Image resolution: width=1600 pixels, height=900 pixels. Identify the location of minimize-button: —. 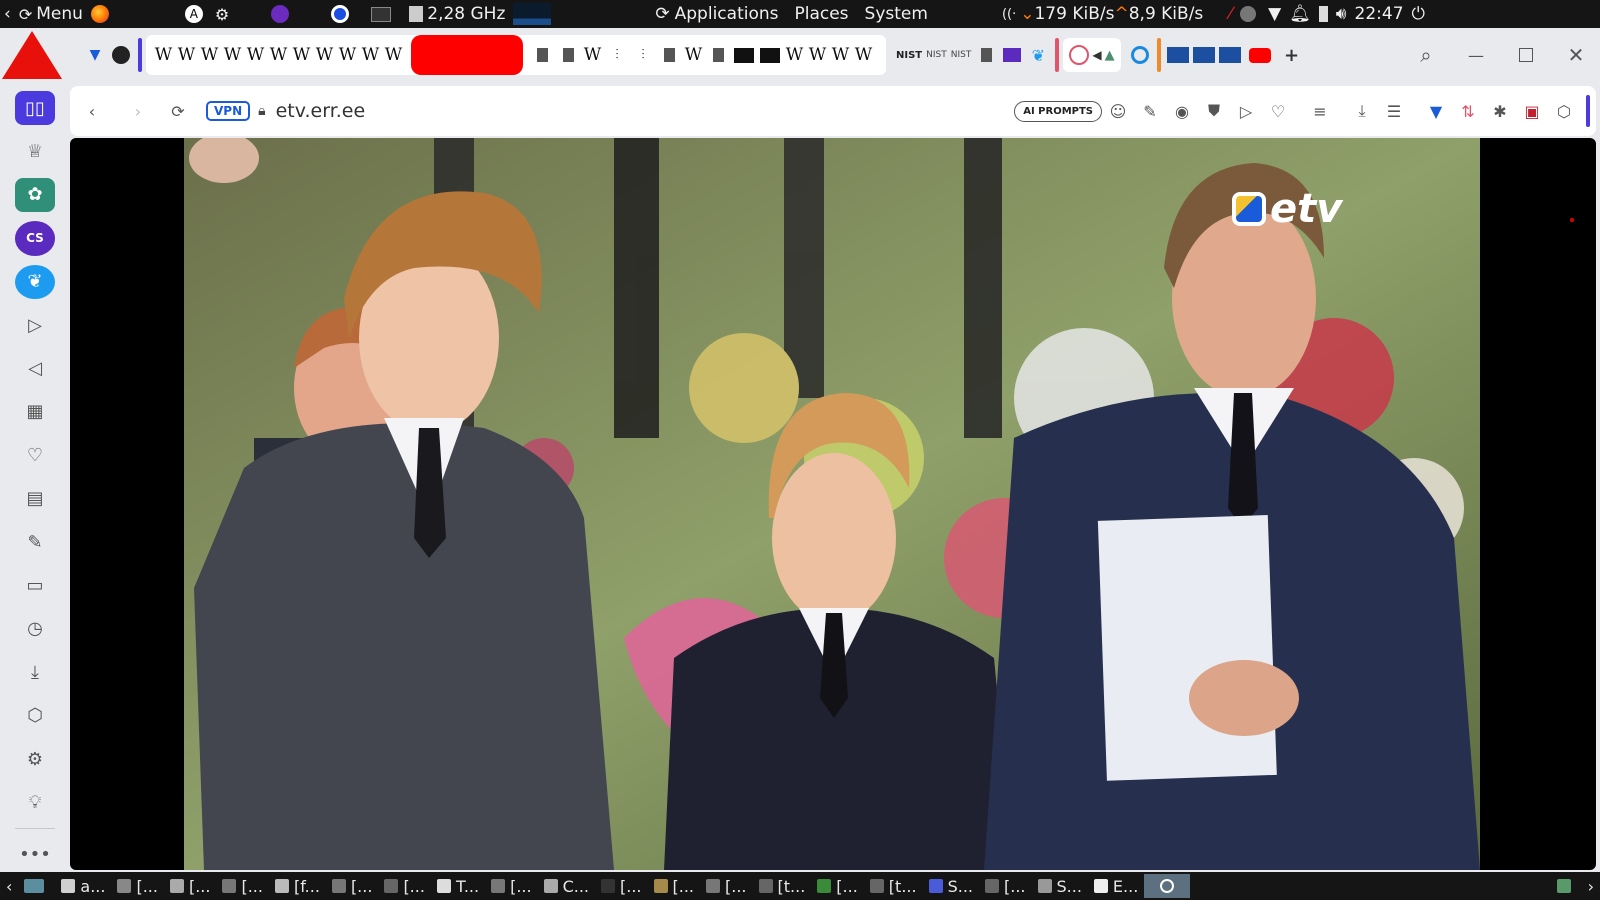
(1476, 55).